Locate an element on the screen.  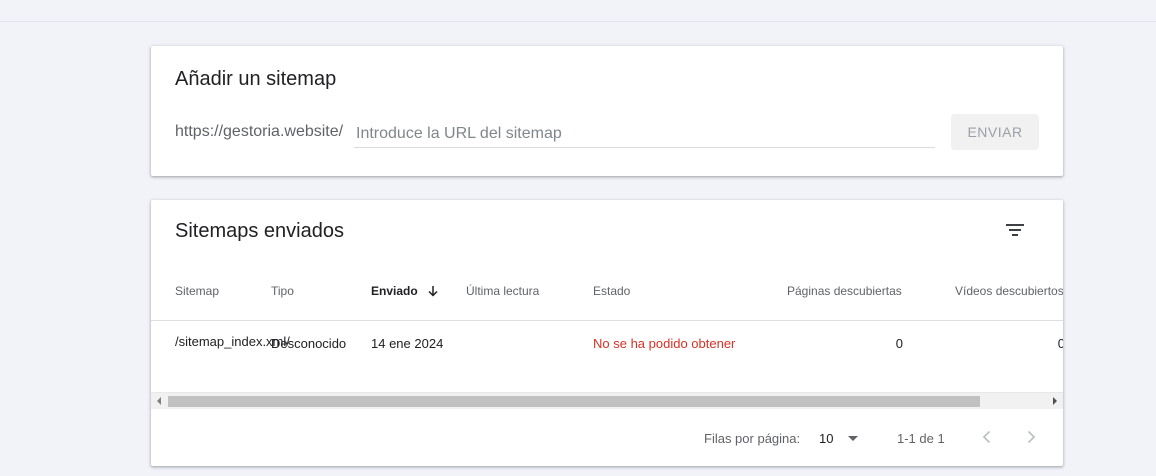
column-header-pages: Páginas descubiertas is located at coordinates (844, 291).